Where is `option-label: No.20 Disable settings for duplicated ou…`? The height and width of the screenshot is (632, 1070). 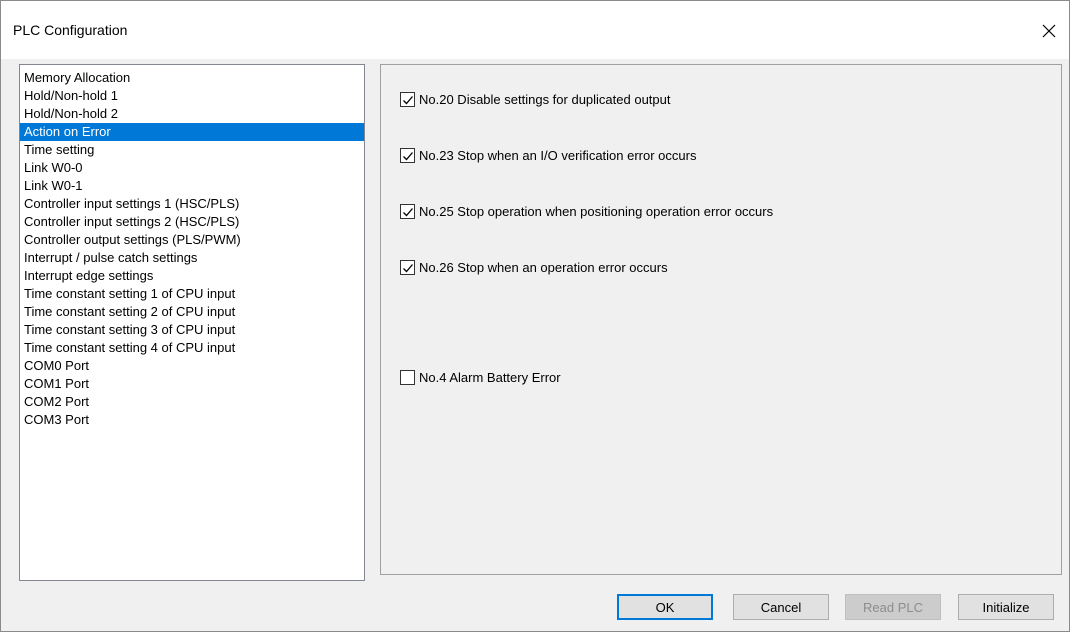
option-label: No.20 Disable settings for duplicated ou… is located at coordinates (545, 99).